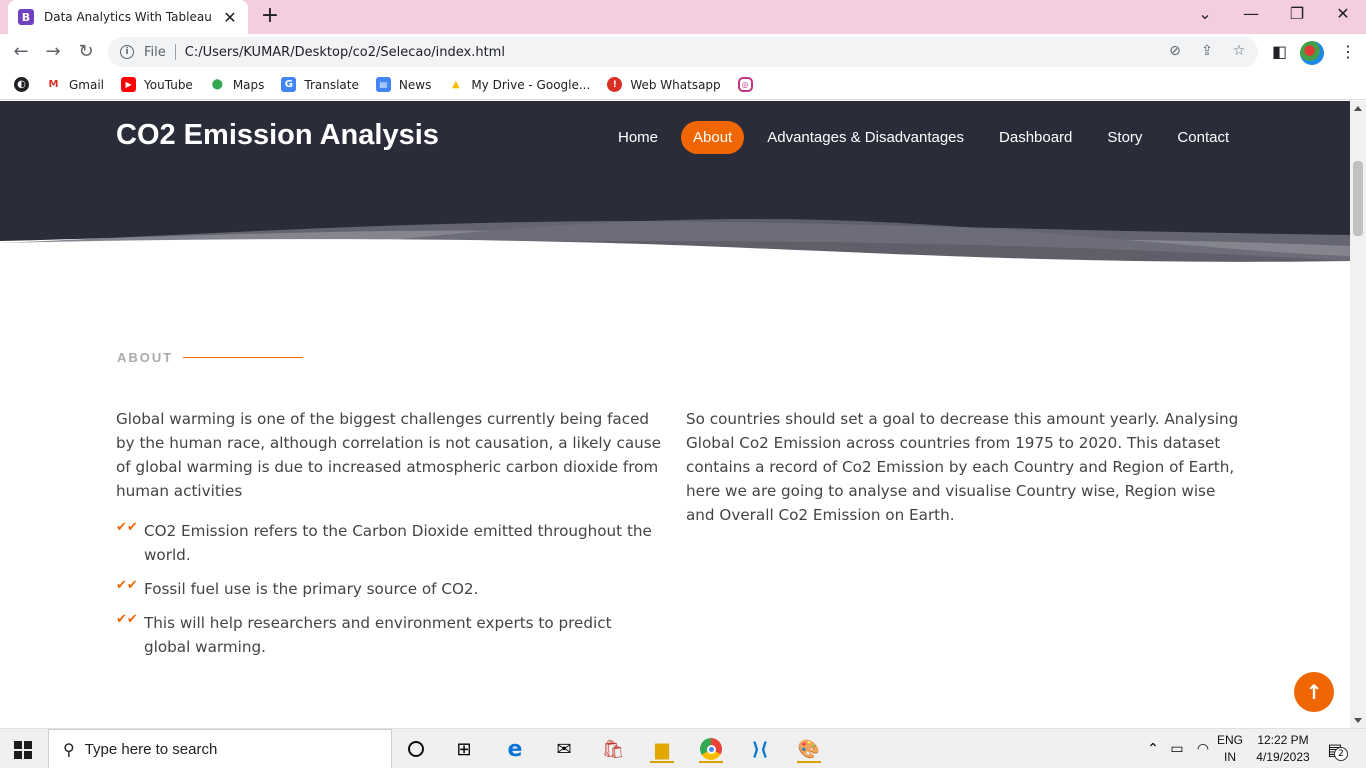 The image size is (1366, 768). What do you see at coordinates (1279, 51) in the screenshot?
I see `side-panel-icon: ◧` at bounding box center [1279, 51].